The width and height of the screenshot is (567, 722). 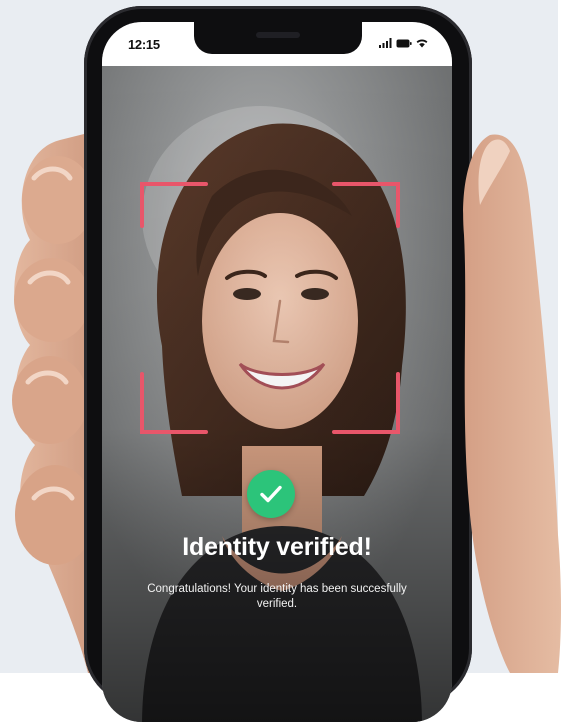 I want to click on checkmark-icon, so click(x=271, y=494).